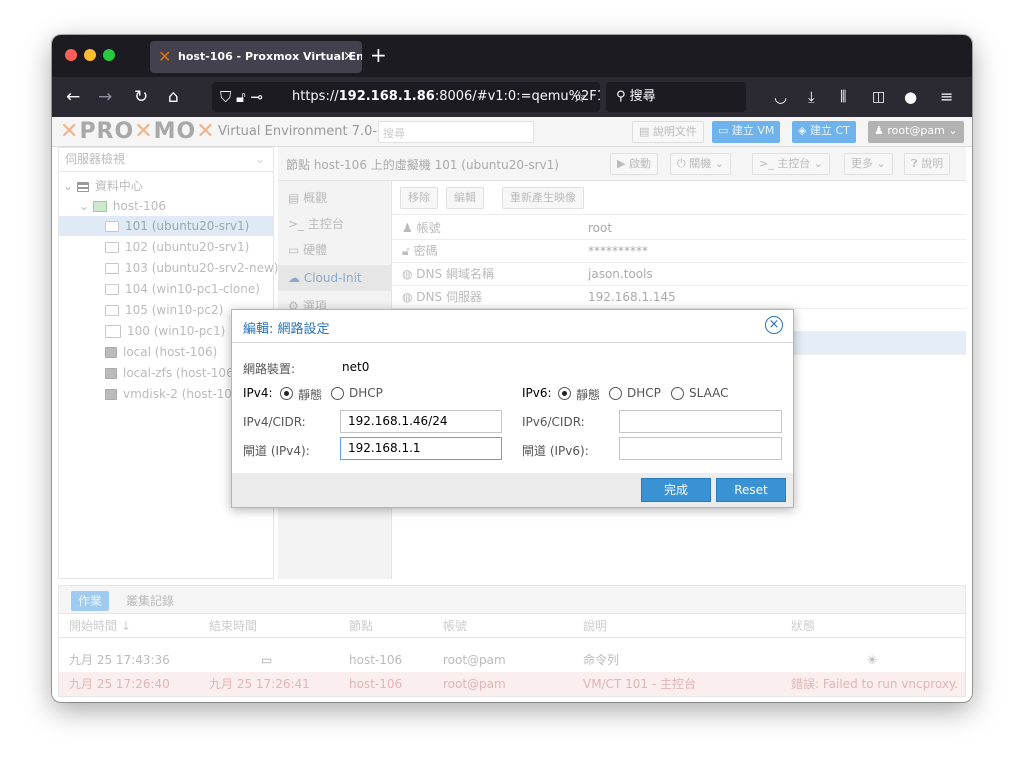  Describe the element at coordinates (700, 164) in the screenshot. I see `shutdown-button: ⏻ 關機 ⌄` at that location.